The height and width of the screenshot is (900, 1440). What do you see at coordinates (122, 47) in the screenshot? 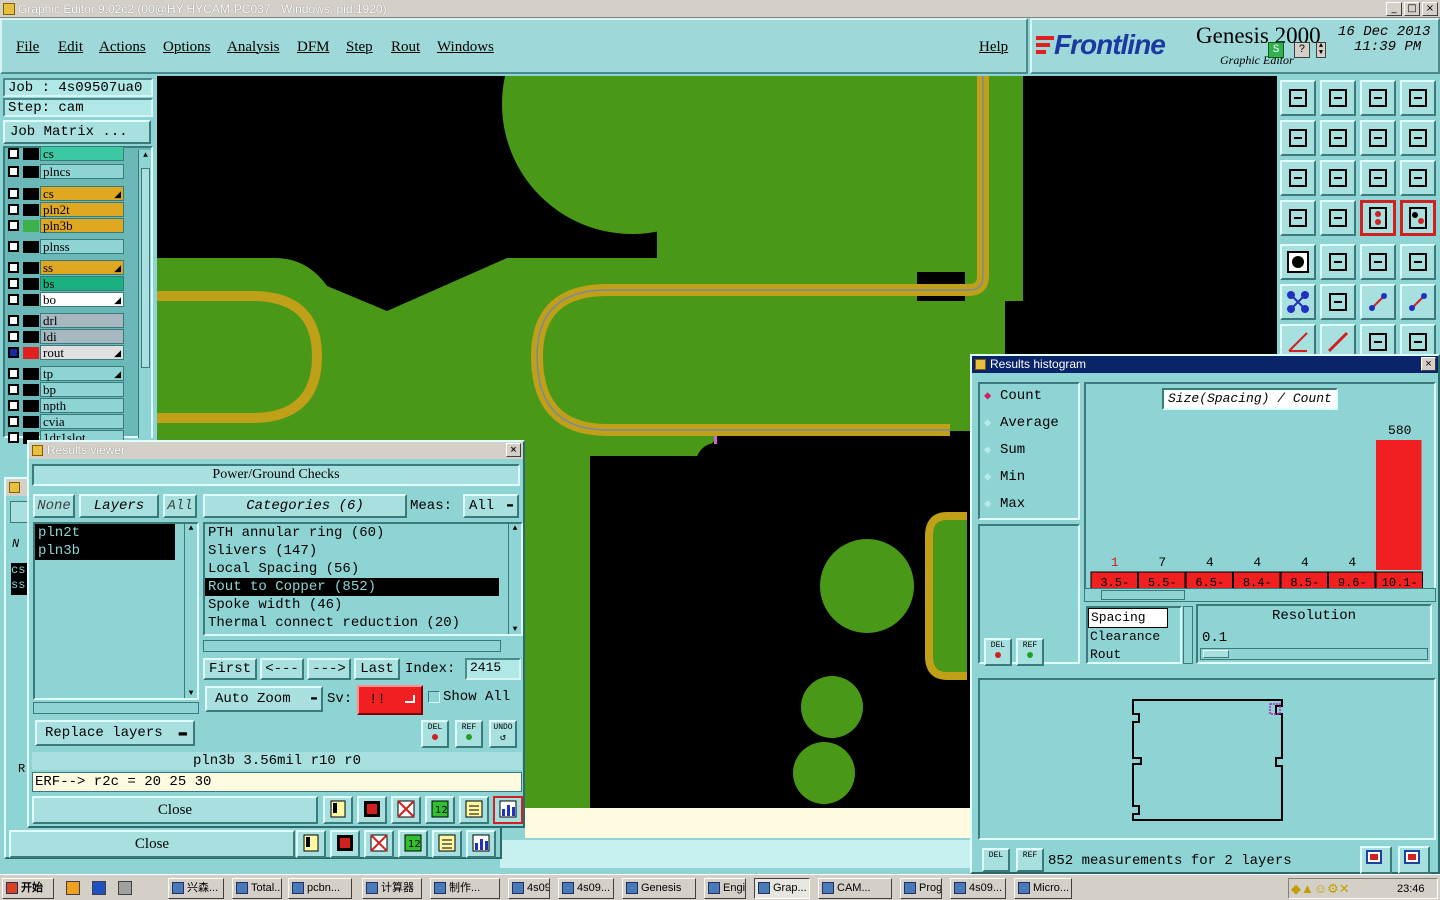
I see `menu-actions: Actions` at bounding box center [122, 47].